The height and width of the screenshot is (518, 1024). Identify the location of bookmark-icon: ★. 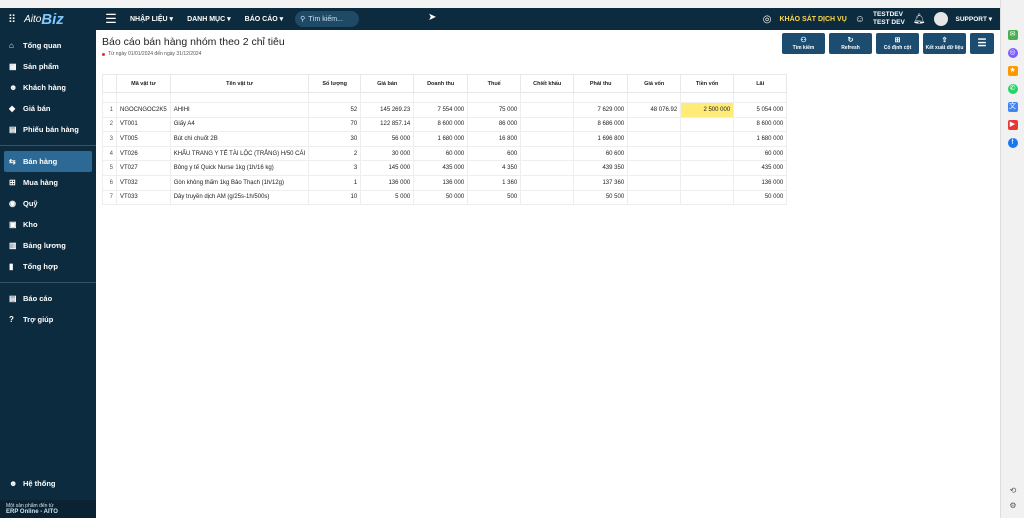
(1012, 71).